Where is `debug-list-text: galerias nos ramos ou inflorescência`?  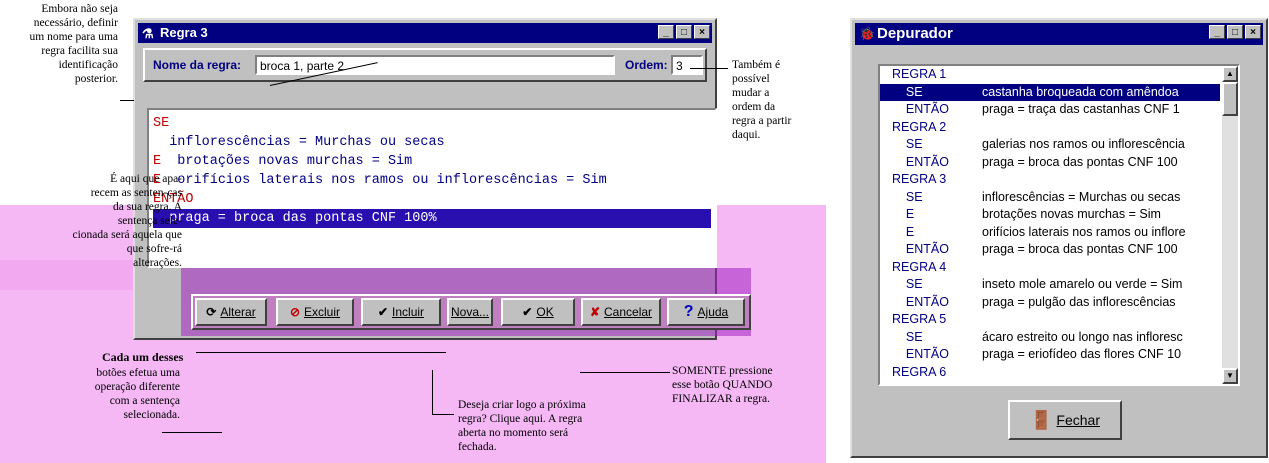
debug-list-text: galerias nos ramos ou inflorescência is located at coordinates (1083, 144).